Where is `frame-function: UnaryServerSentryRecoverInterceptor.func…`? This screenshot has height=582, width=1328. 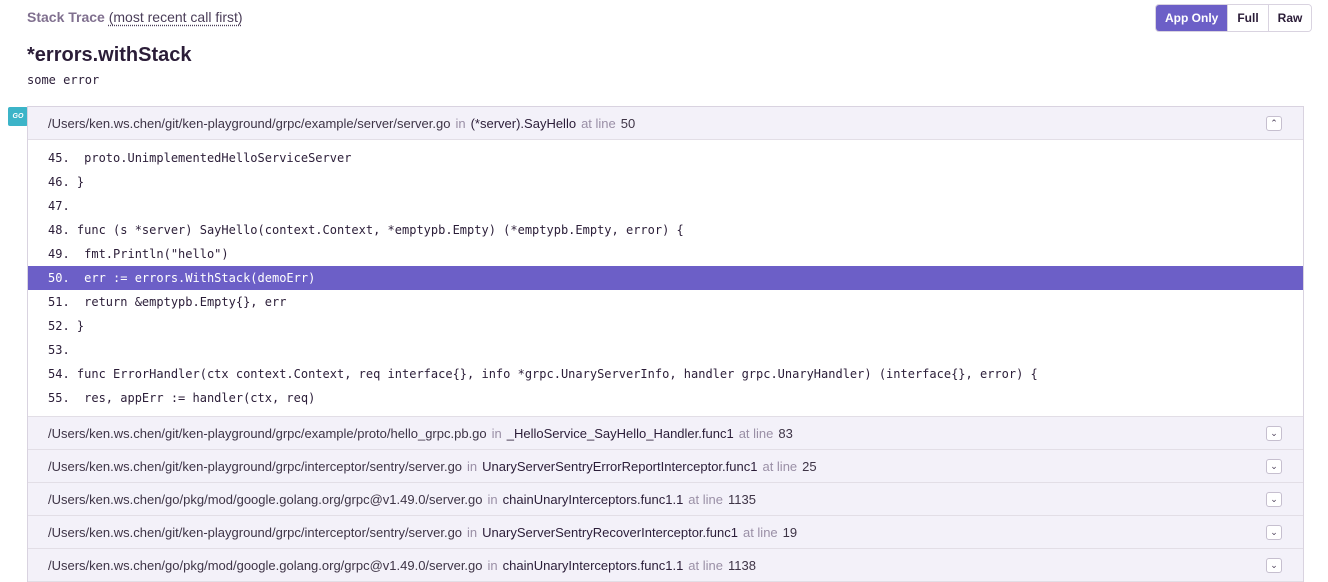 frame-function: UnaryServerSentryRecoverInterceptor.func… is located at coordinates (610, 532).